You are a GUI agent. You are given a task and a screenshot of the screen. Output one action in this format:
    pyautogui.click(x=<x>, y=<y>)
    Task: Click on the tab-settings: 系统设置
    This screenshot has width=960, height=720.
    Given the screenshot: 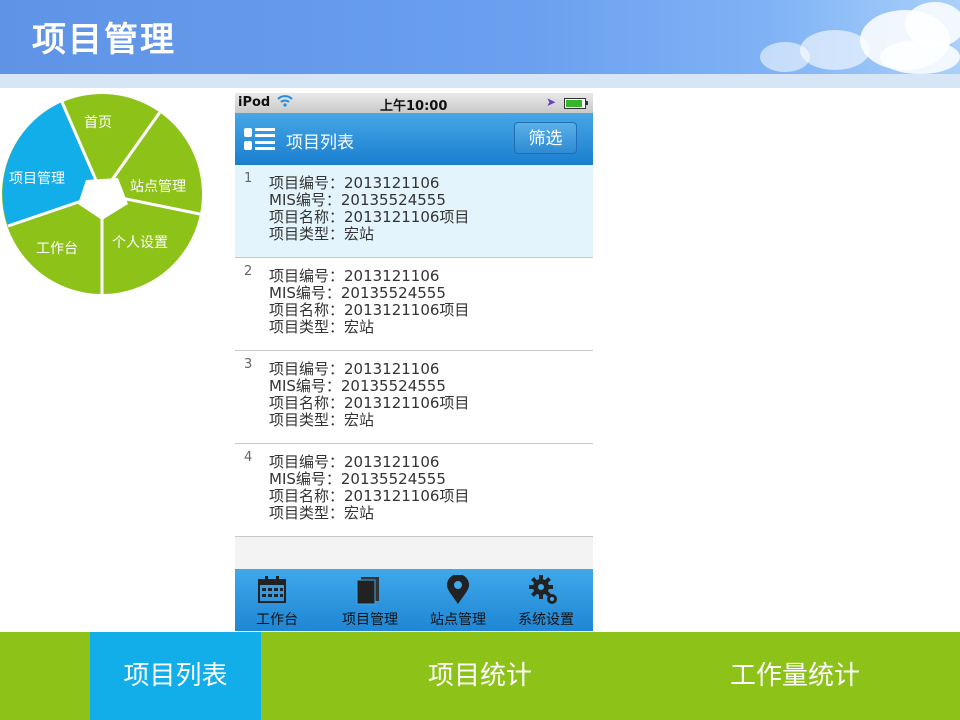 What is the action you would take?
    pyautogui.click(x=546, y=600)
    